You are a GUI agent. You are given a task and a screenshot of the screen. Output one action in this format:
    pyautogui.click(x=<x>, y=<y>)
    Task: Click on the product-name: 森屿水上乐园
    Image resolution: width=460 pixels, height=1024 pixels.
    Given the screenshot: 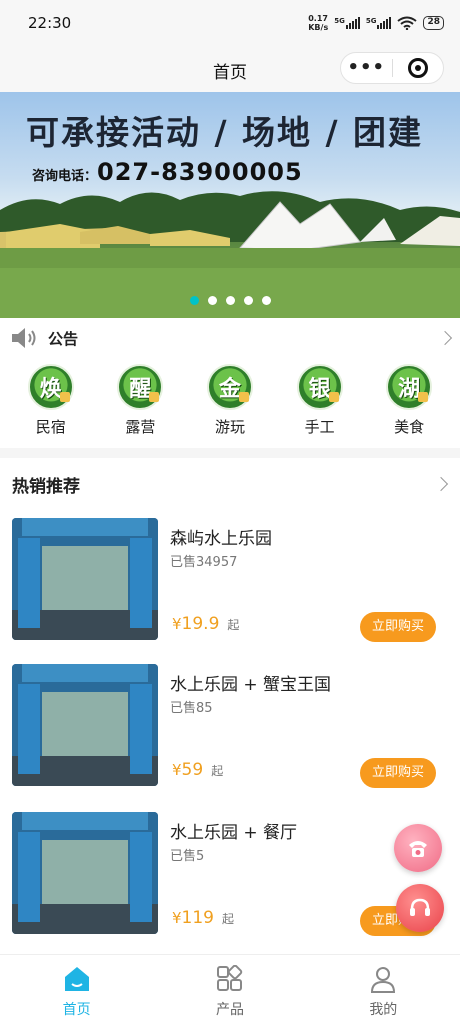 What is the action you would take?
    pyautogui.click(x=221, y=539)
    